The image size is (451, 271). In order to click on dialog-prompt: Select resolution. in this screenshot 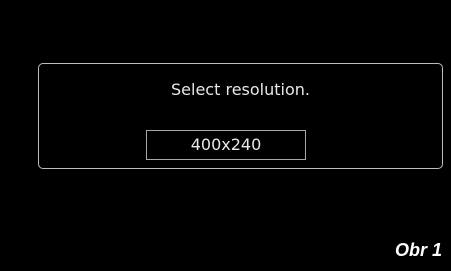, I will do `click(240, 89)`.